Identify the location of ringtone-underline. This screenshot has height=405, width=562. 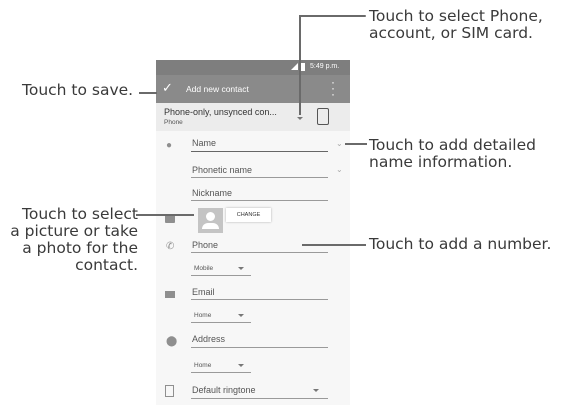
(259, 398).